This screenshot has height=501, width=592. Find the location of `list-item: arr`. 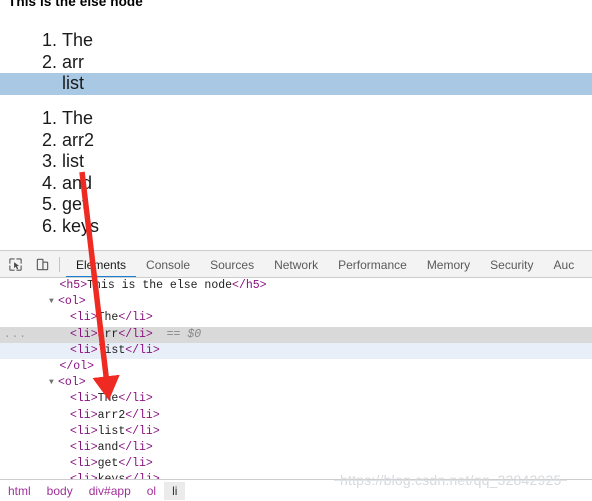

list-item: arr is located at coordinates (327, 63).